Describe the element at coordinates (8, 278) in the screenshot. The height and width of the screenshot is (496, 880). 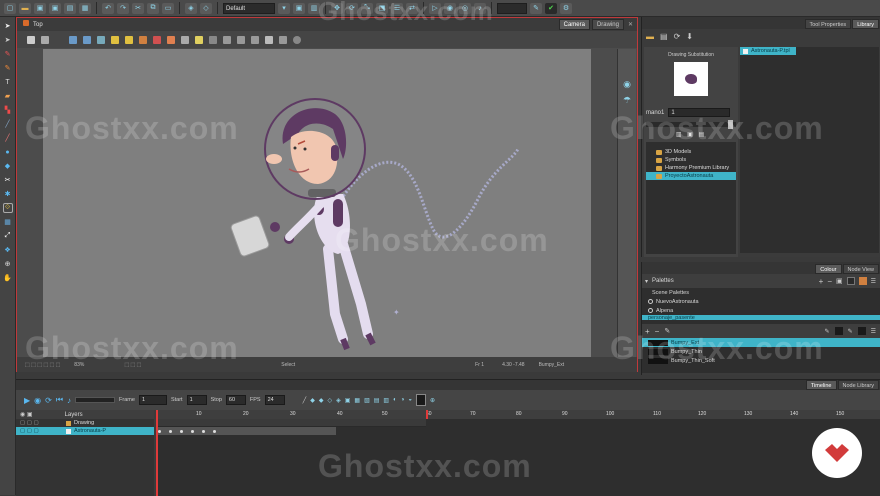
I see `hand-tool-icon: ✋` at that location.